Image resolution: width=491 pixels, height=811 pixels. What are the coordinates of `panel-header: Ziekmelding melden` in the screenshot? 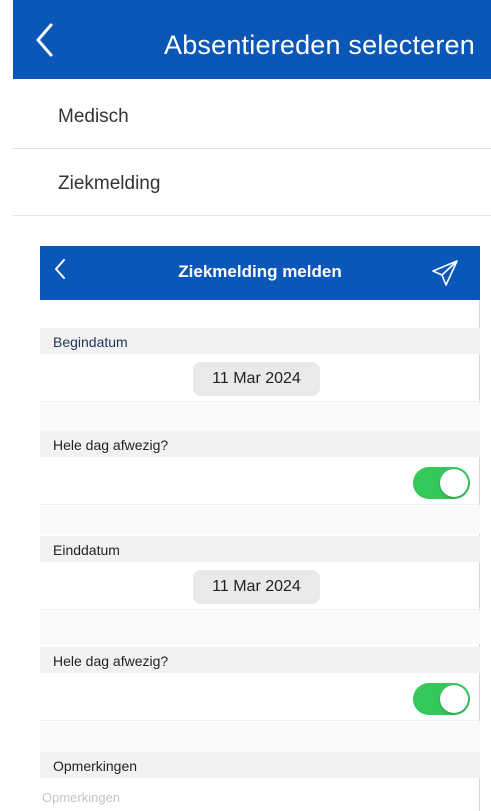 It's located at (260, 273).